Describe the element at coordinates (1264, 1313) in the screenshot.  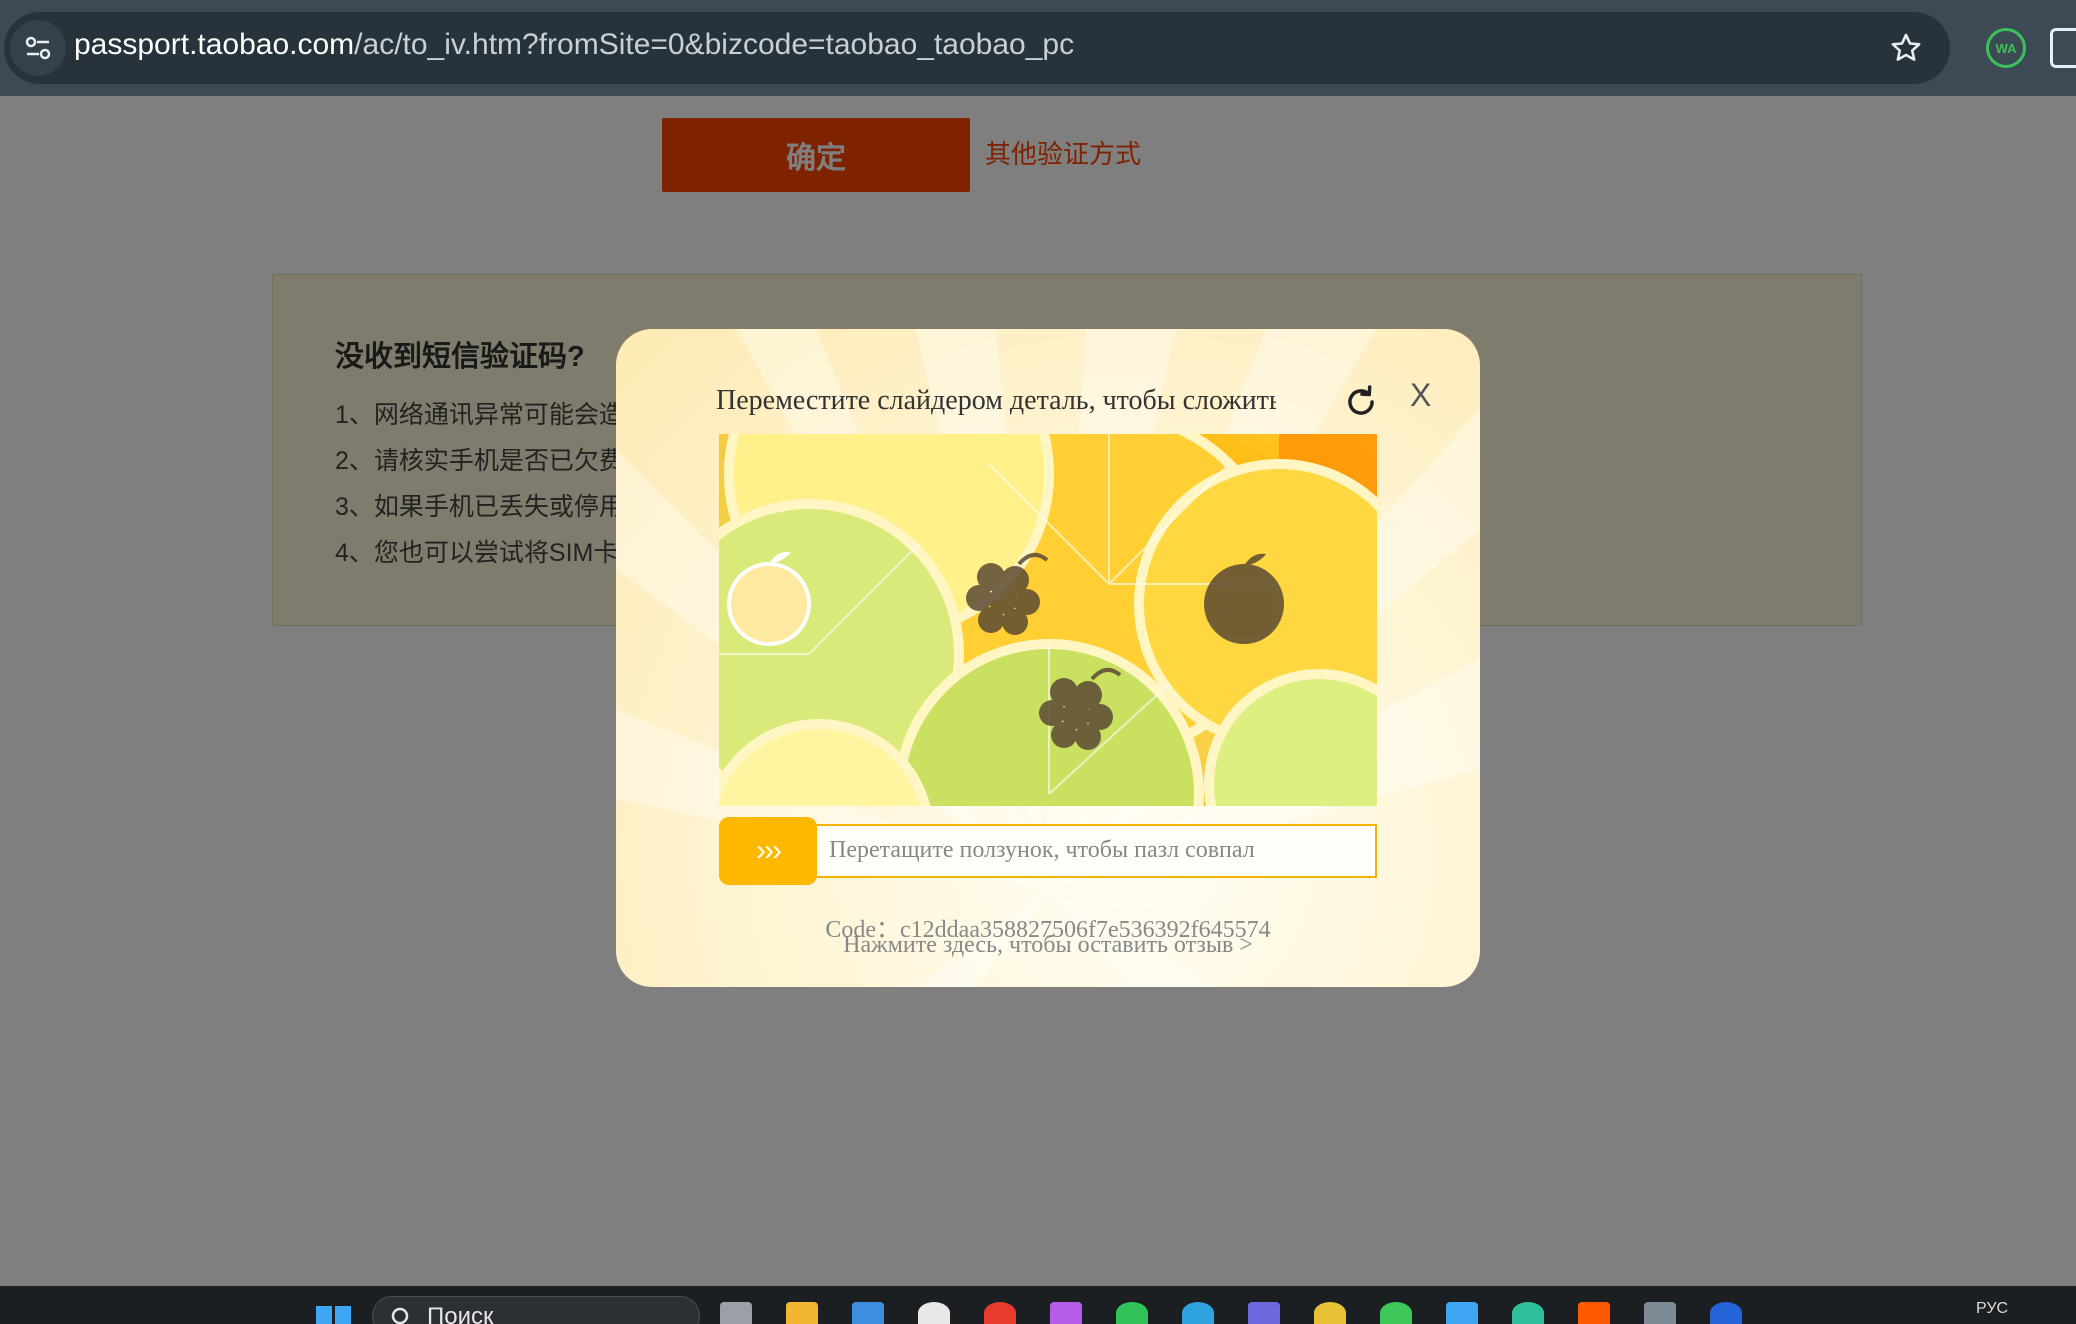
I see `teams-icon` at that location.